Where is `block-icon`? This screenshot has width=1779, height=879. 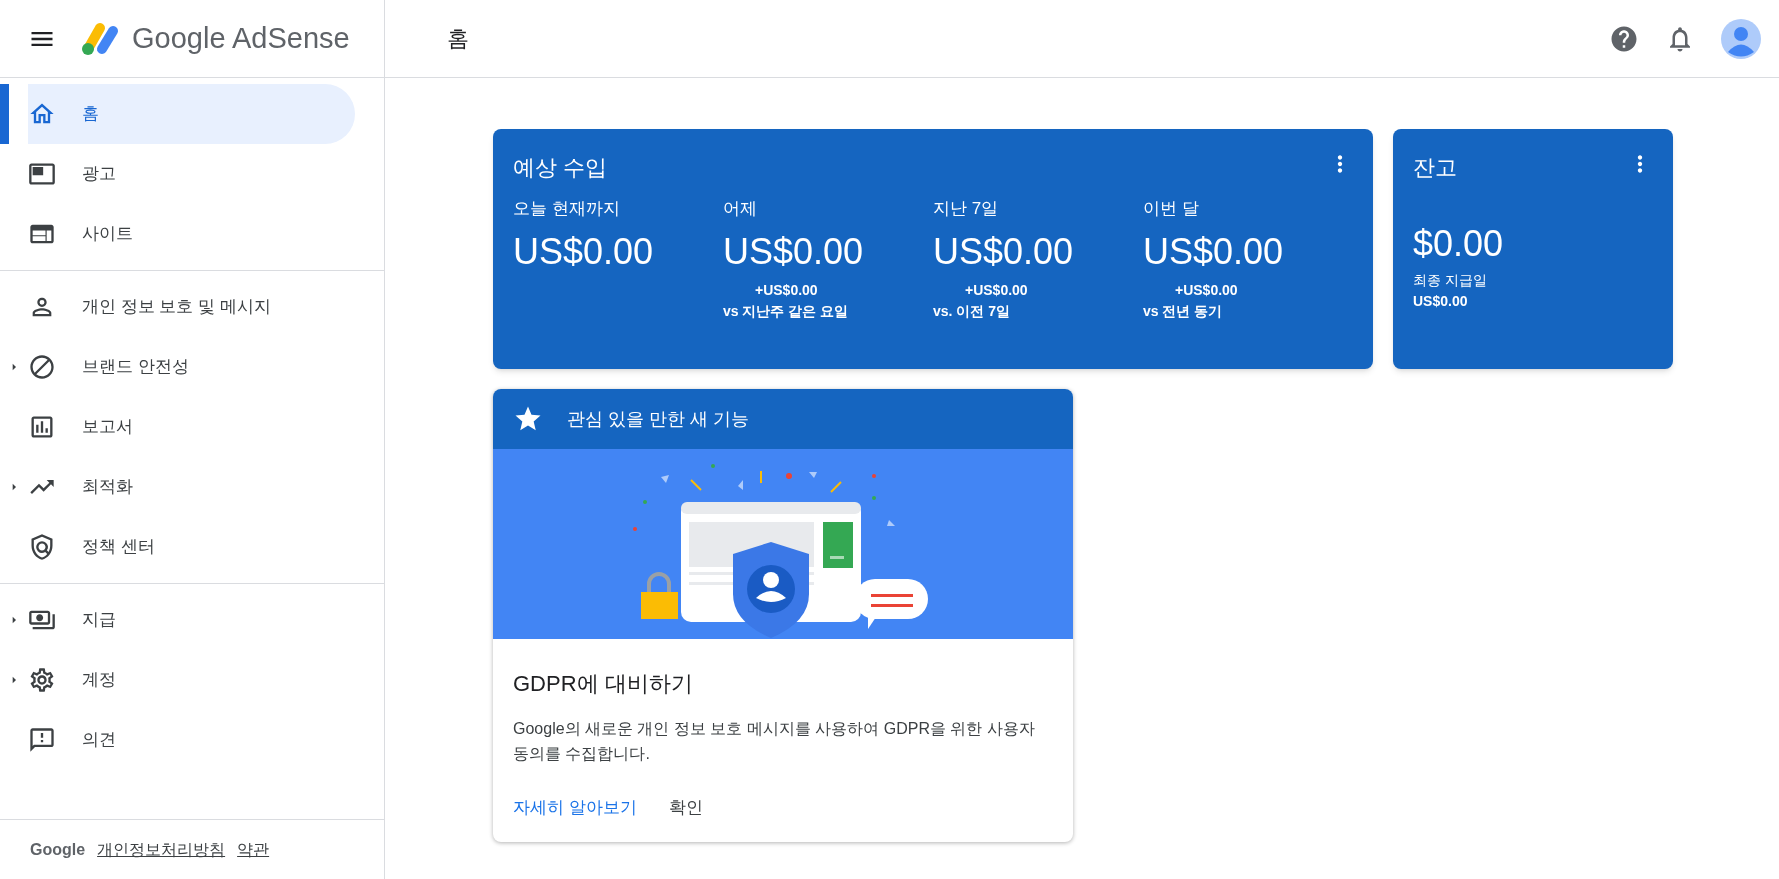 block-icon is located at coordinates (42, 367).